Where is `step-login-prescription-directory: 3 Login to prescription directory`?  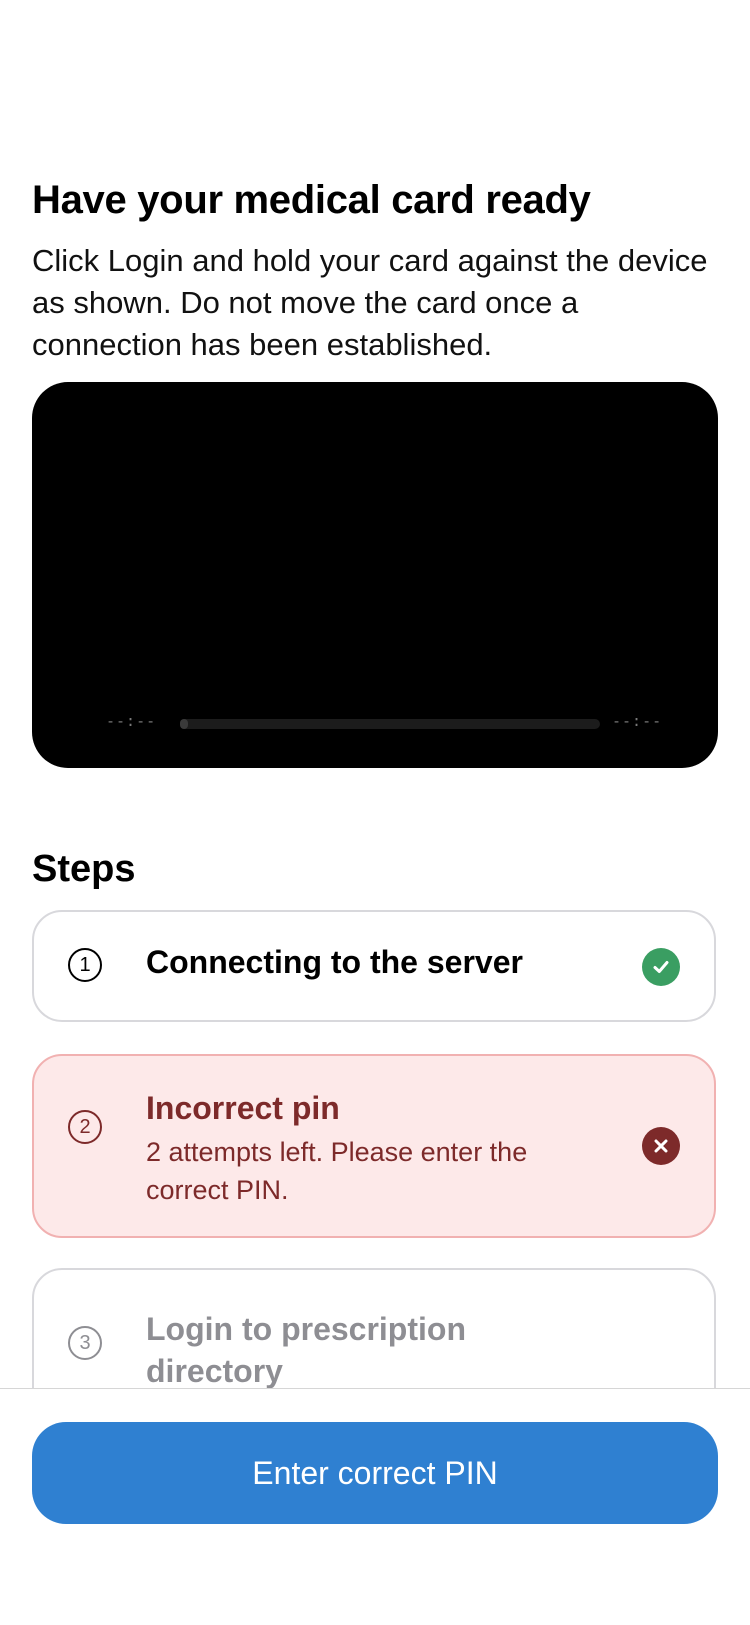
step-login-prescription-directory: 3 Login to prescription directory is located at coordinates (374, 1328).